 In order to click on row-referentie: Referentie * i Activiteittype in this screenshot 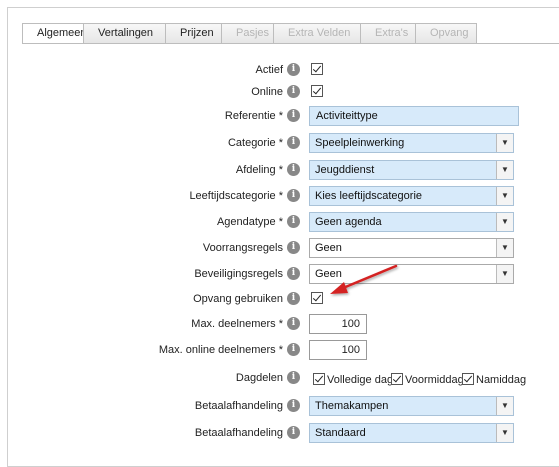, I will do `click(279, 116)`.